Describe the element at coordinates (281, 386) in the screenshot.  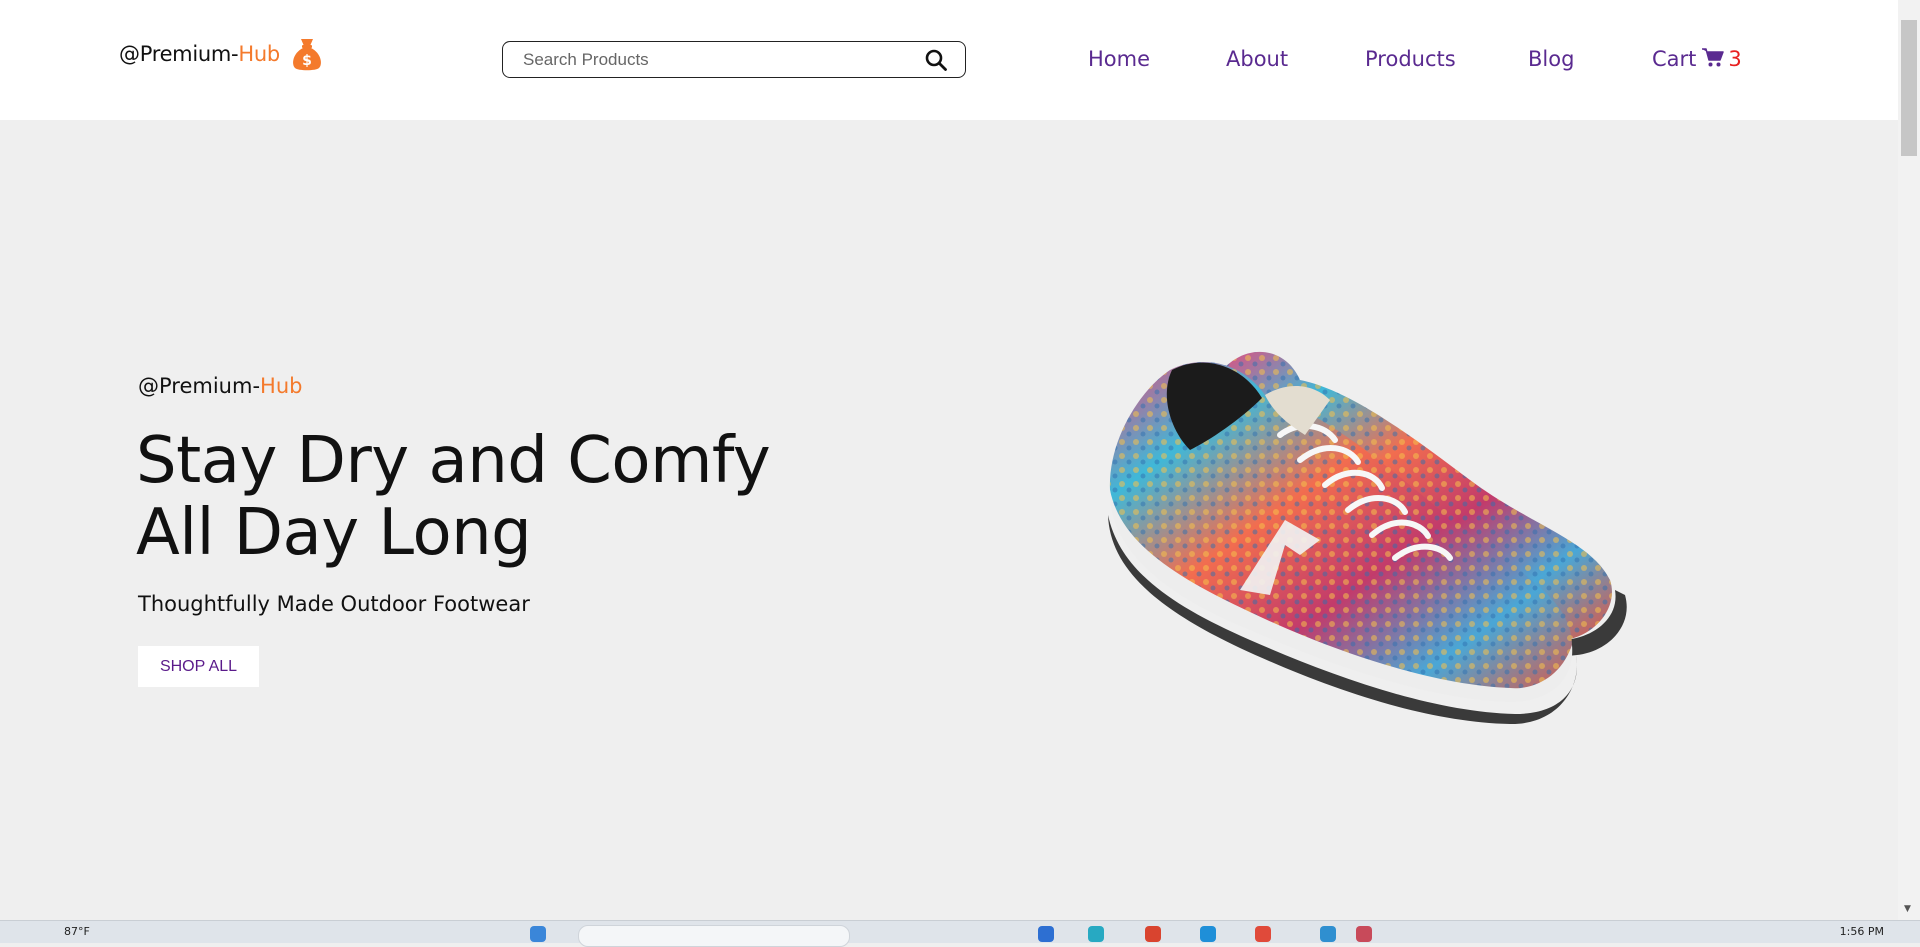
I see `hero-brand-accent: Hub` at that location.